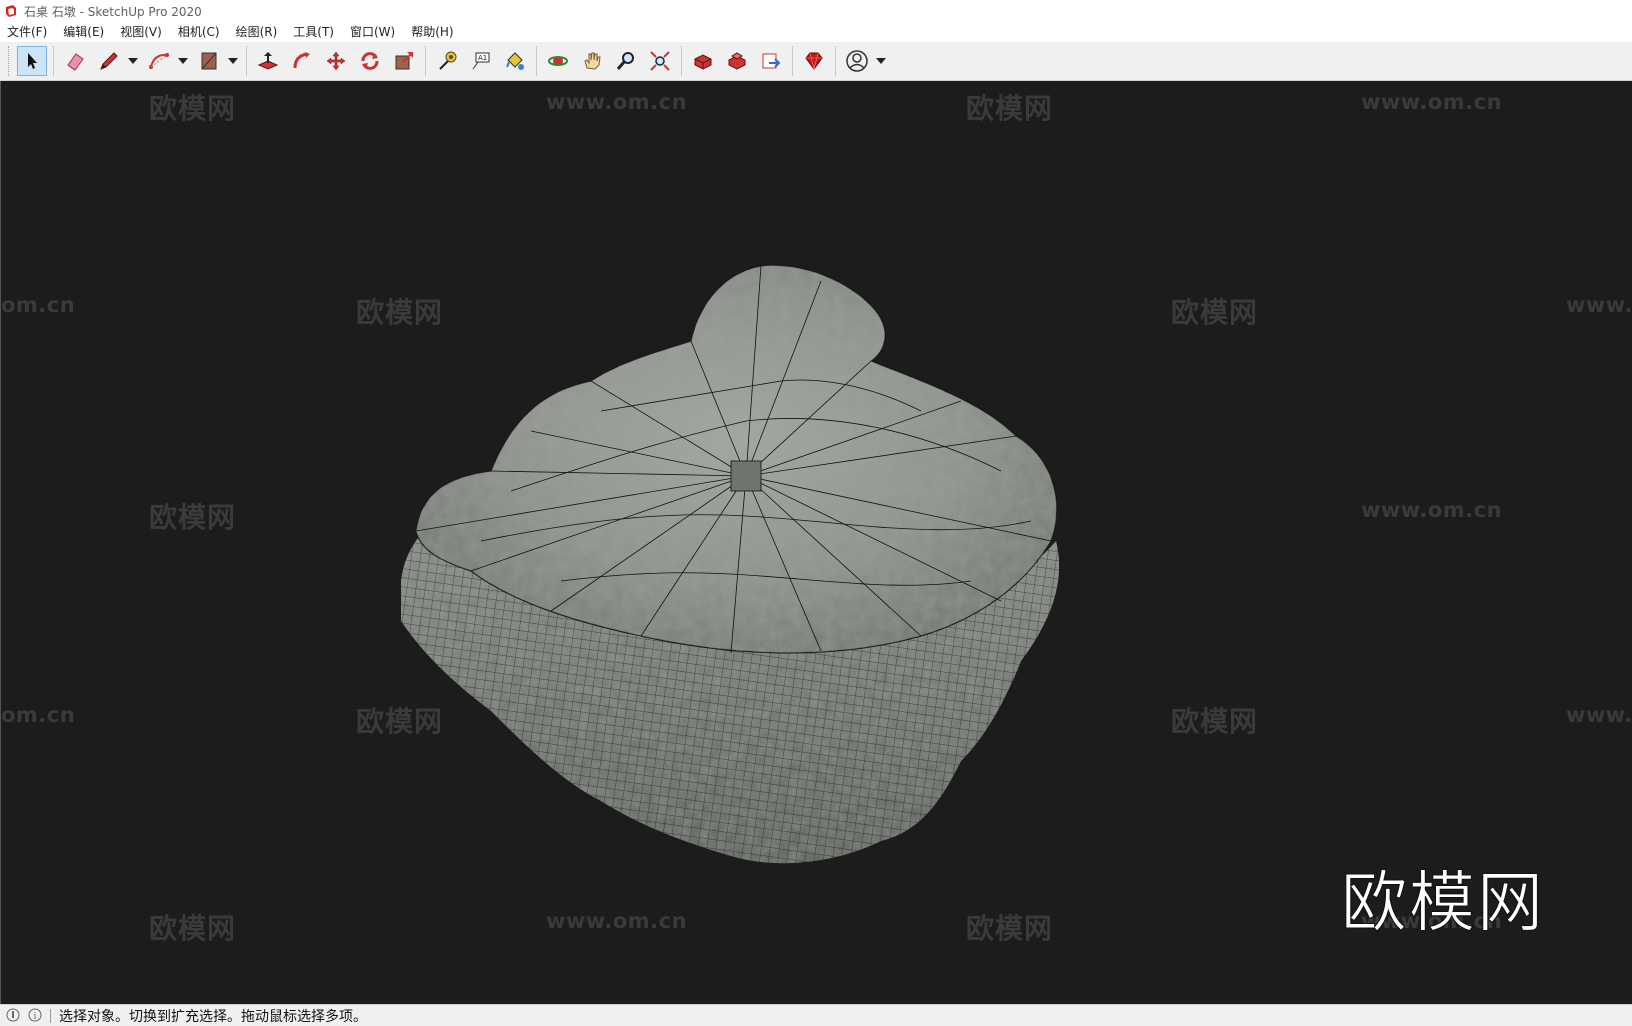 The image size is (1632, 1026). What do you see at coordinates (141, 32) in the screenshot?
I see `menu-view: 视图(V)` at bounding box center [141, 32].